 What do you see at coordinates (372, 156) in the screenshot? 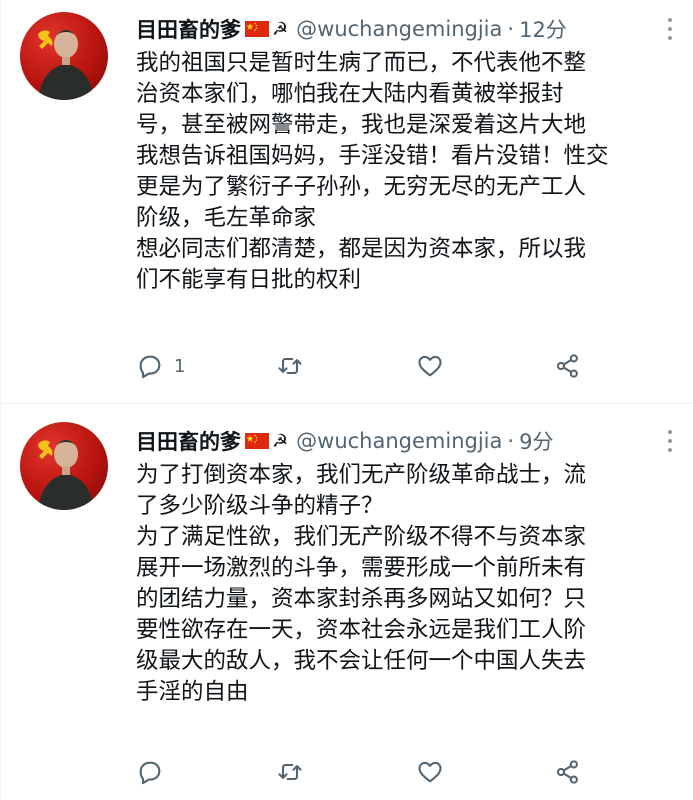
I see `tweet-text-line: 我想告诉祖国妈妈，手淫没错！看片没错！性交` at bounding box center [372, 156].